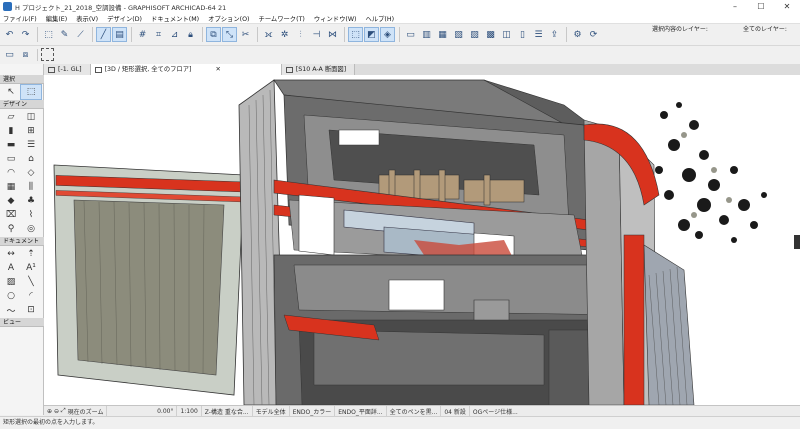  Describe the element at coordinates (186, 69) in the screenshot. I see `tab-3d-view: [3D / 矩形選択, 全てのフロア] ✕` at that location.